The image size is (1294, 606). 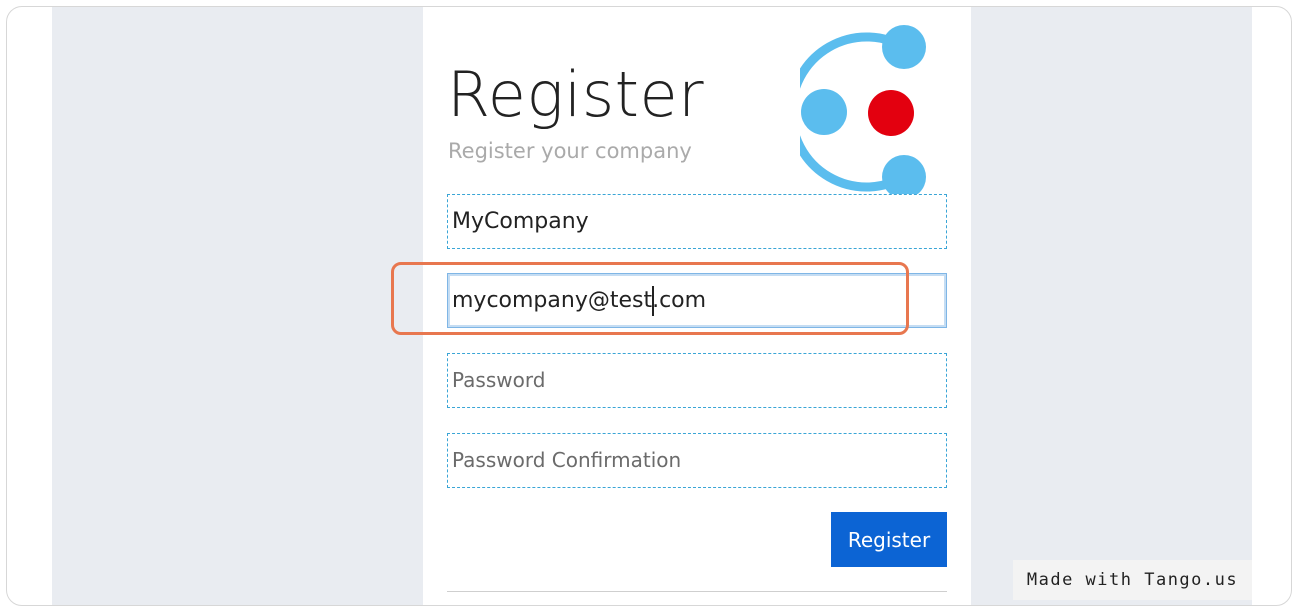 I want to click on logo-dot-center, so click(x=891, y=113).